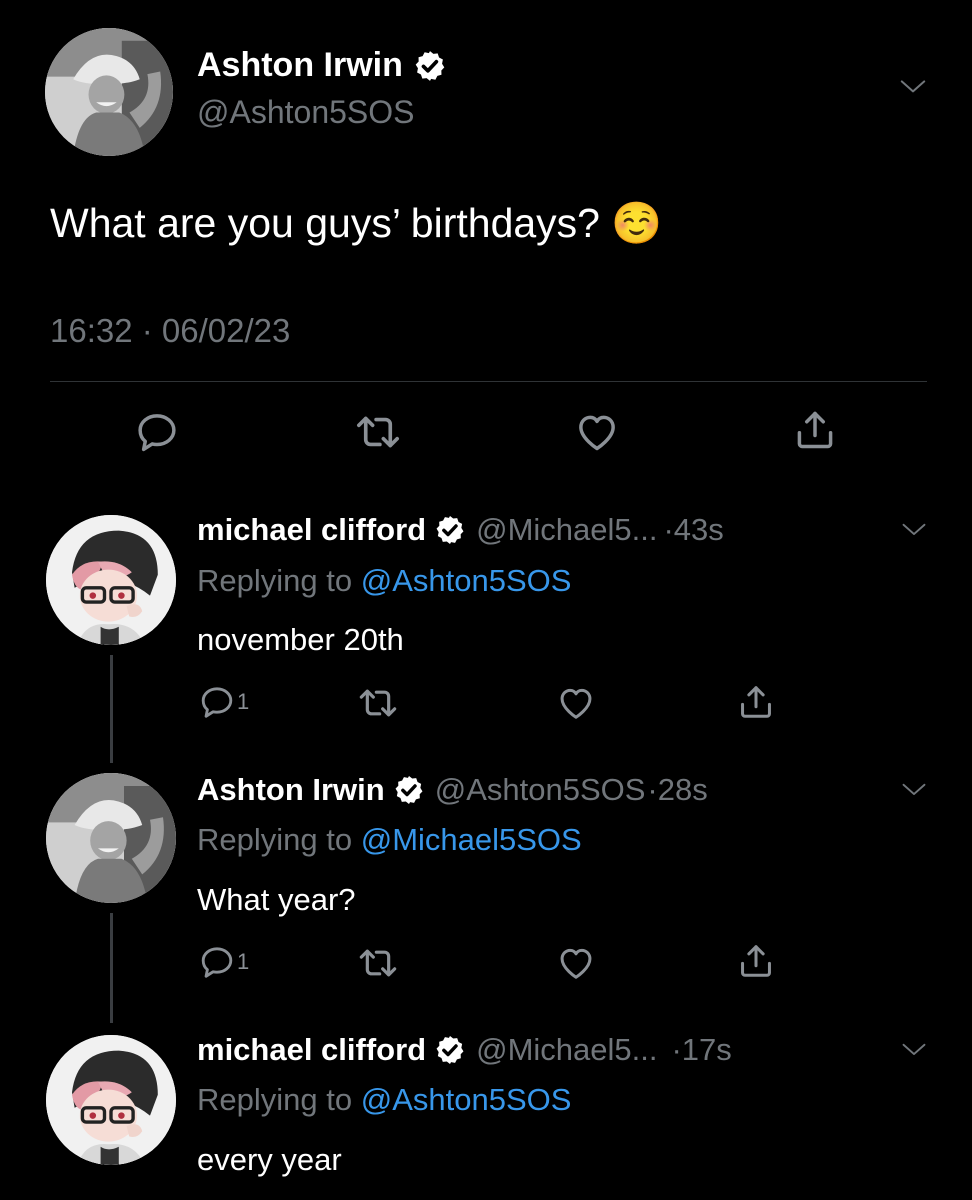 The width and height of the screenshot is (972, 1200). What do you see at coordinates (540, 790) in the screenshot?
I see `reply-author-handle: @Ashton5SOS` at bounding box center [540, 790].